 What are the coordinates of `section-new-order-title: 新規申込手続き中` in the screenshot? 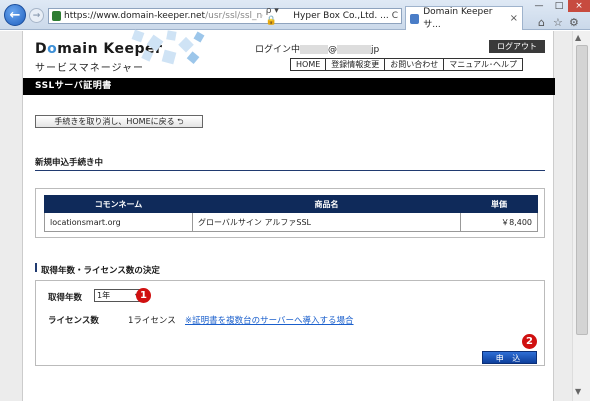 It's located at (69, 163).